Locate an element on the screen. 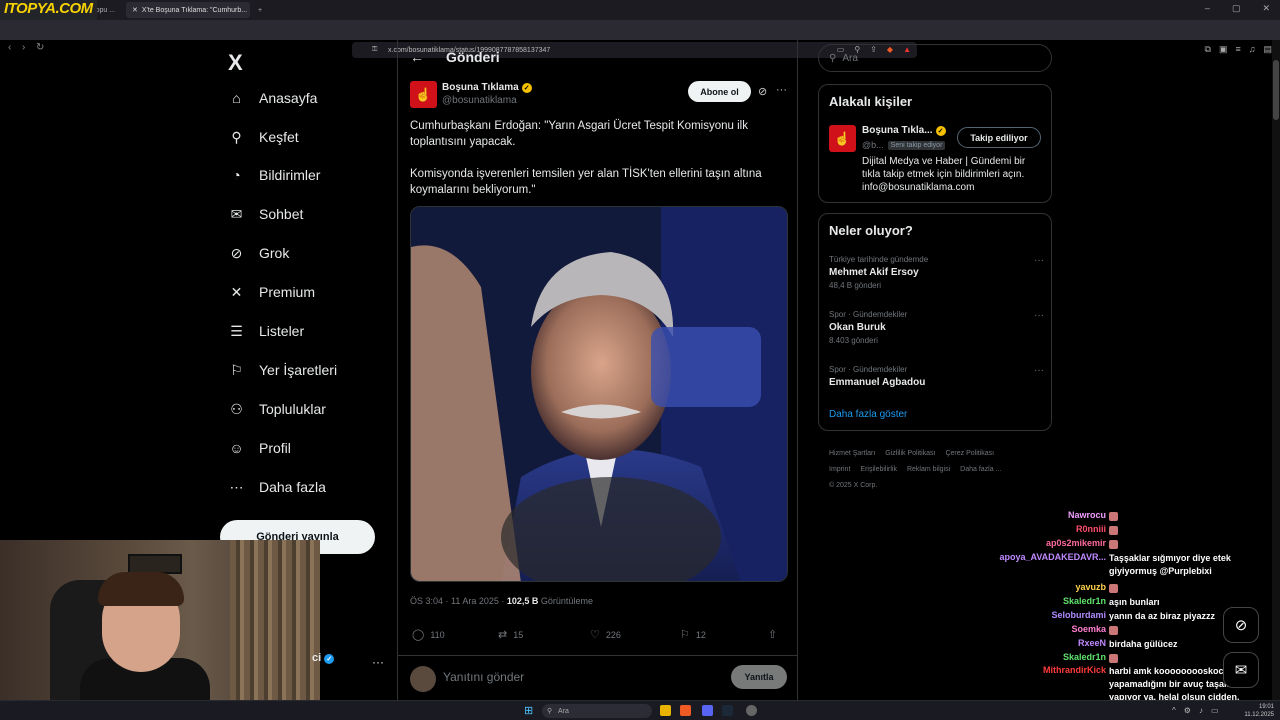 The image size is (1280, 720). reply-button: Yanıtla is located at coordinates (759, 677).